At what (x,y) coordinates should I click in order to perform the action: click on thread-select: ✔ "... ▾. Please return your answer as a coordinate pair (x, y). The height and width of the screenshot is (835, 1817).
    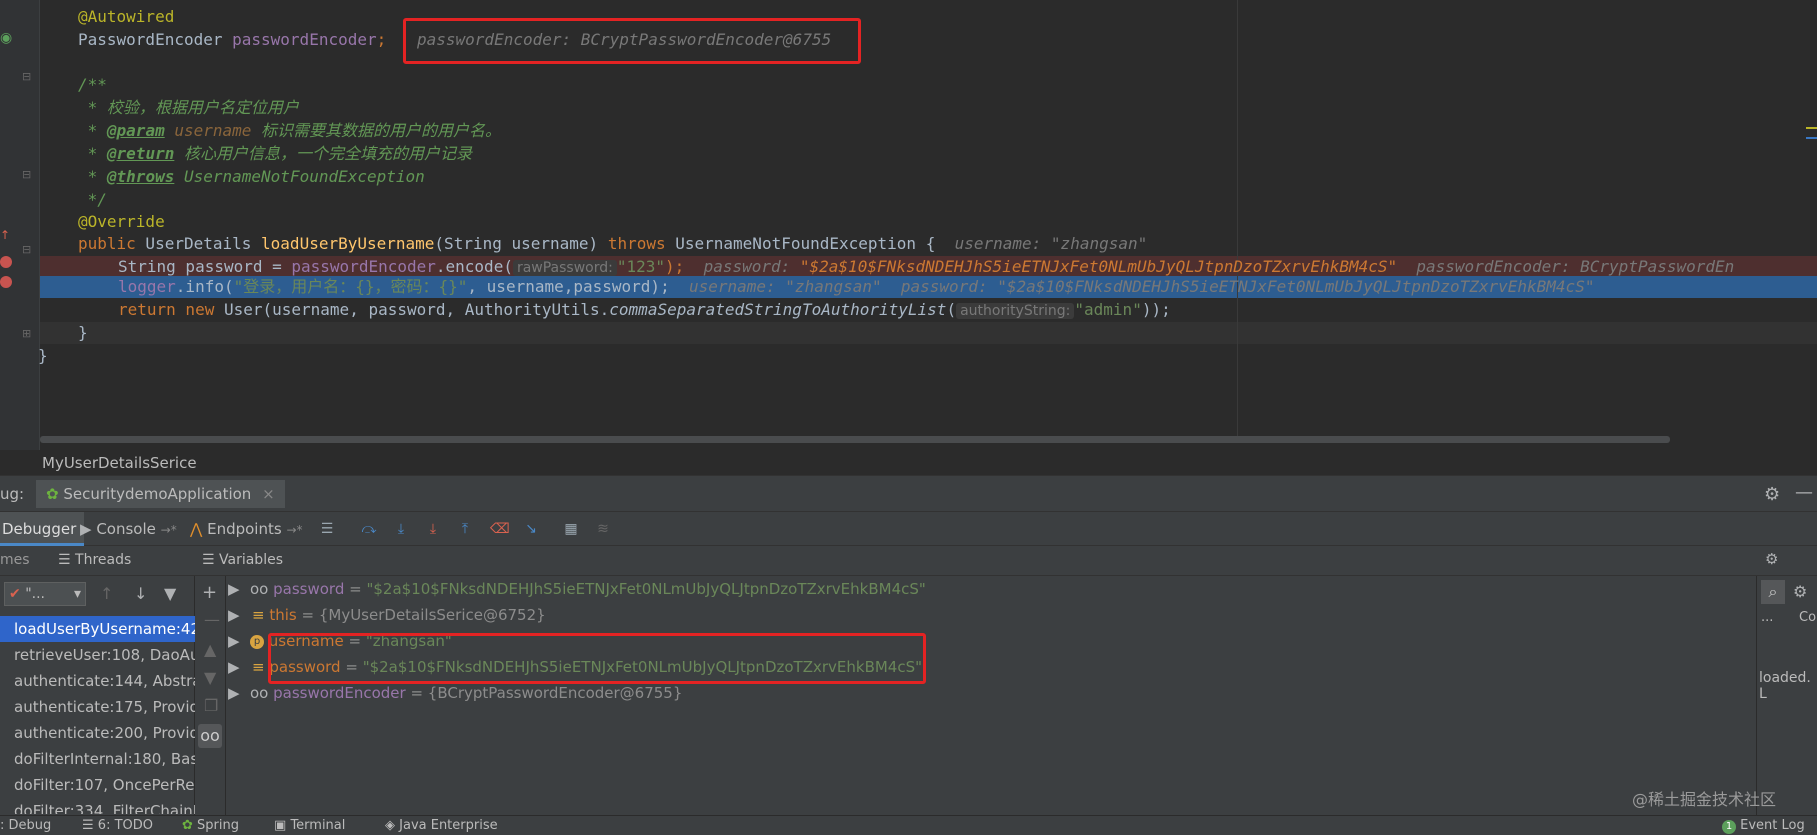
    Looking at the image, I should click on (45, 594).